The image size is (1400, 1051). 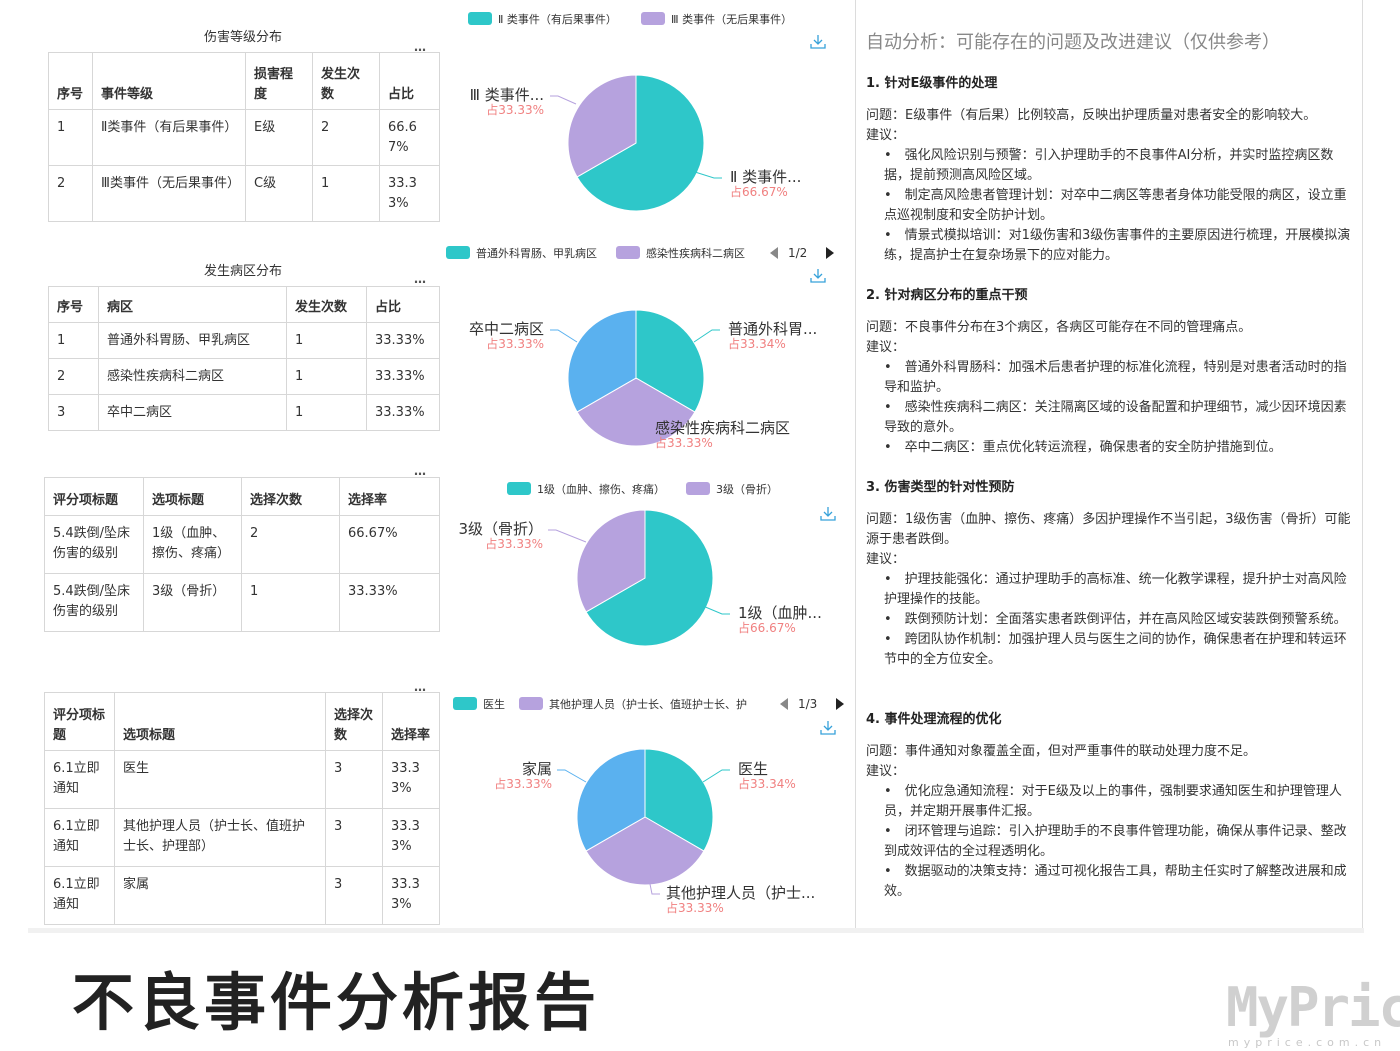 I want to click on legend-label: 3级（骨折）, so click(x=747, y=489).